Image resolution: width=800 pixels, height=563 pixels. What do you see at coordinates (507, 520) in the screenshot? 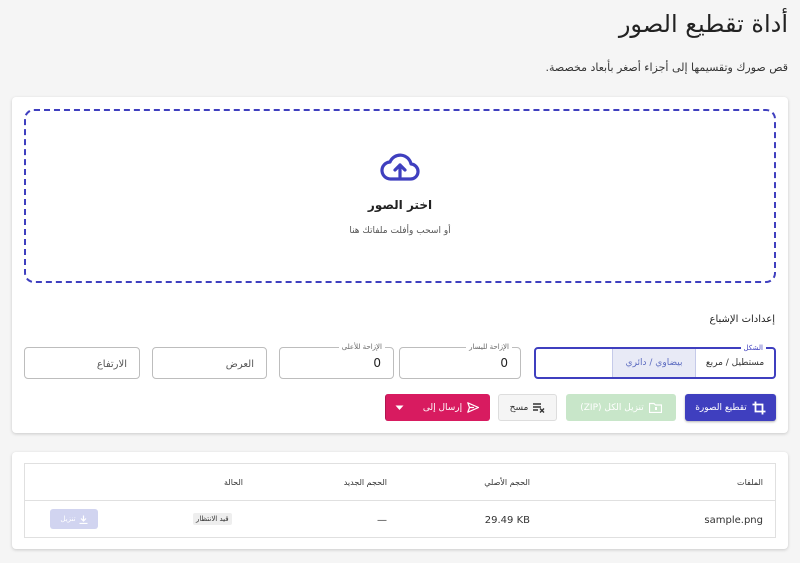
I see `original-size-cell: 29.49 KB` at bounding box center [507, 520].